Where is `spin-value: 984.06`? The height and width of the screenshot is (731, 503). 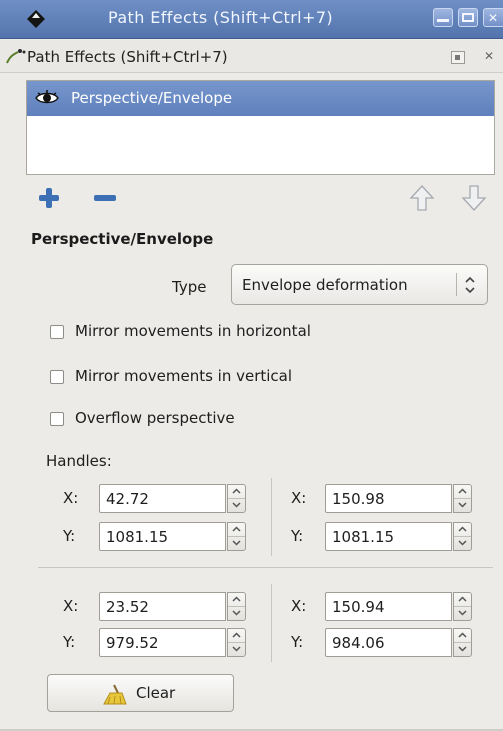 spin-value: 984.06 is located at coordinates (358, 643).